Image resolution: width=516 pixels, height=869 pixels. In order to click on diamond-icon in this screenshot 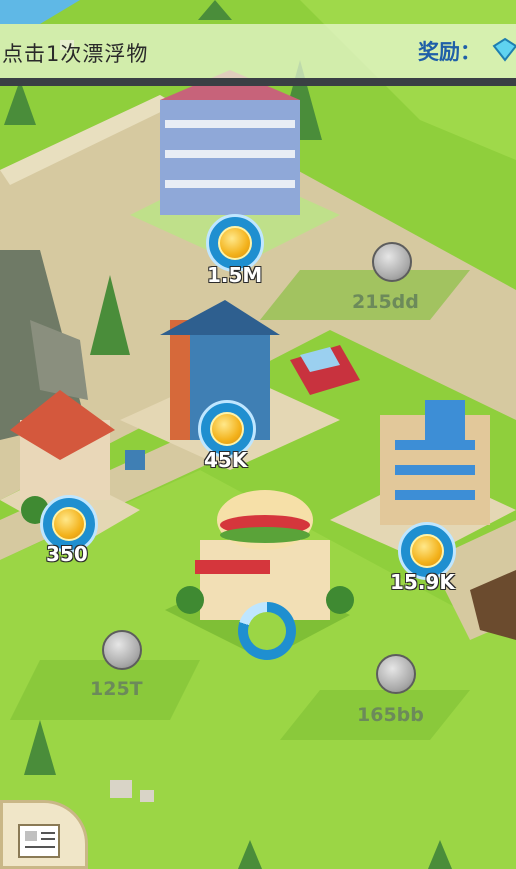, I will do `click(504, 49)`.